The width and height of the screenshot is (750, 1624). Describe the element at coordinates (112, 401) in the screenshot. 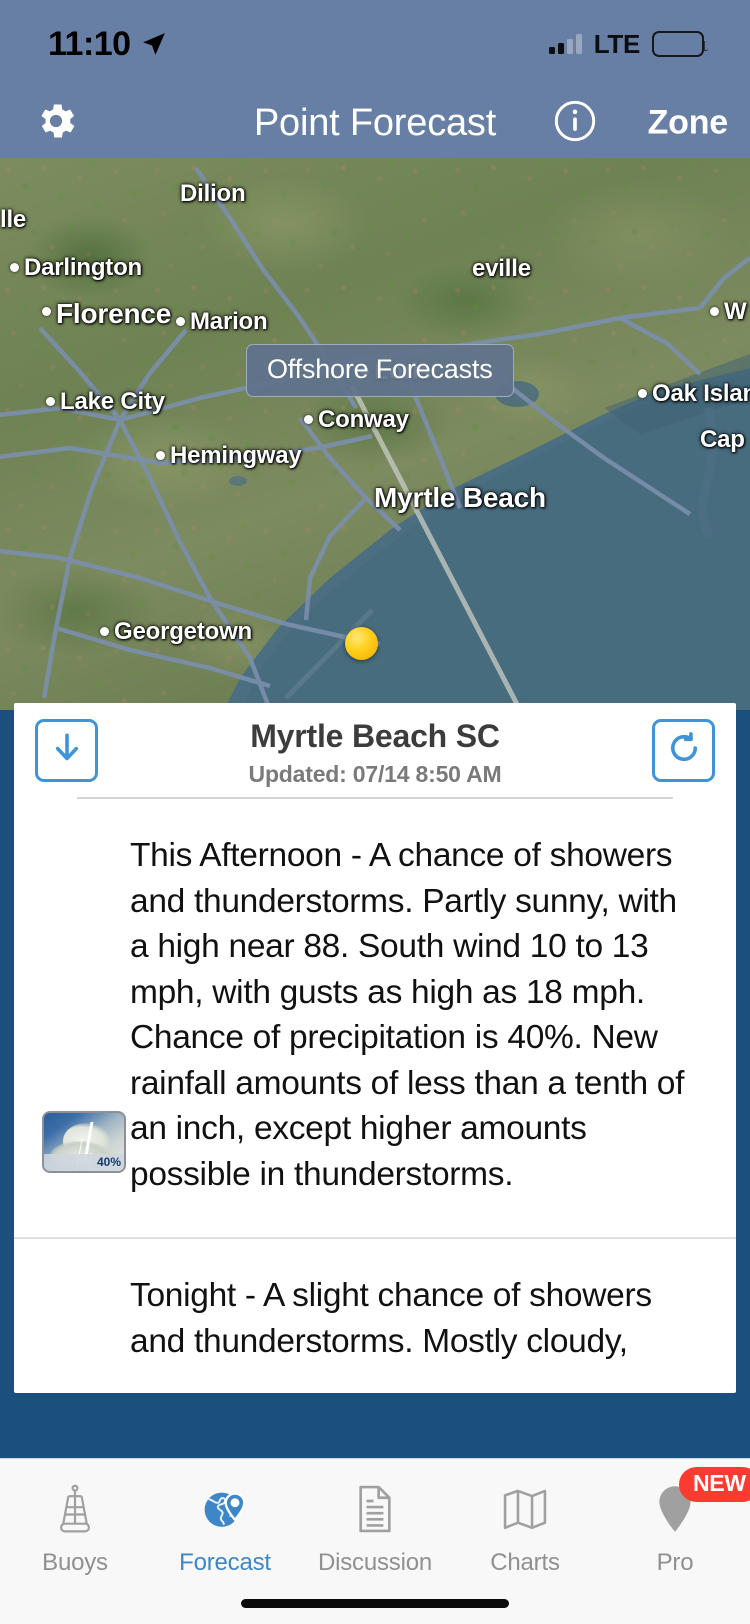

I see `map-city-label: Lake City` at that location.